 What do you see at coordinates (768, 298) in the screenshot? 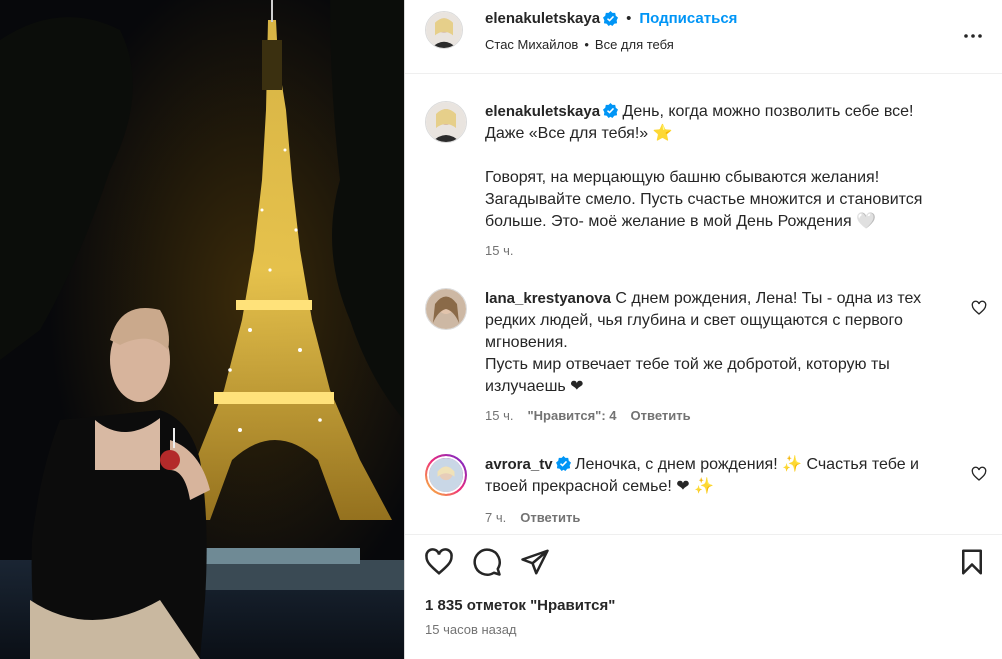
I see `comment-line: С днем рождения, Лена! Ты - одна из тех` at bounding box center [768, 298].